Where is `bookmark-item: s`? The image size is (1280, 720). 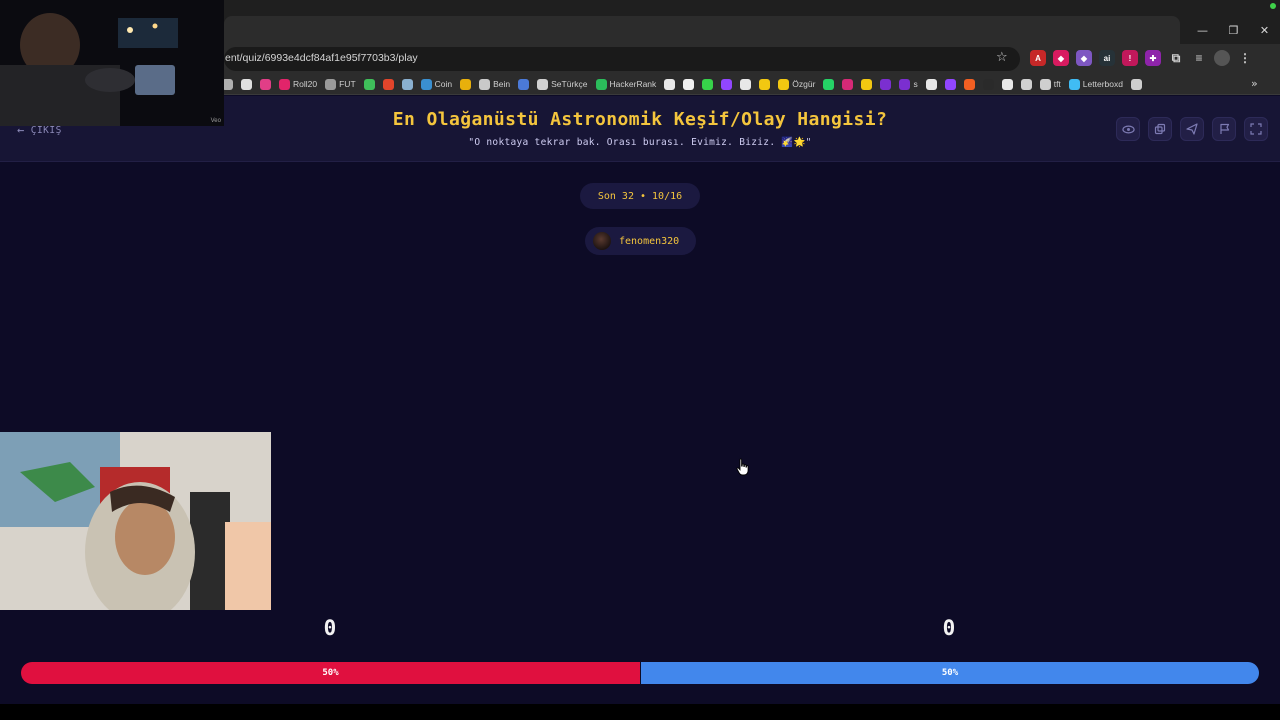 bookmark-item: s is located at coordinates (908, 84).